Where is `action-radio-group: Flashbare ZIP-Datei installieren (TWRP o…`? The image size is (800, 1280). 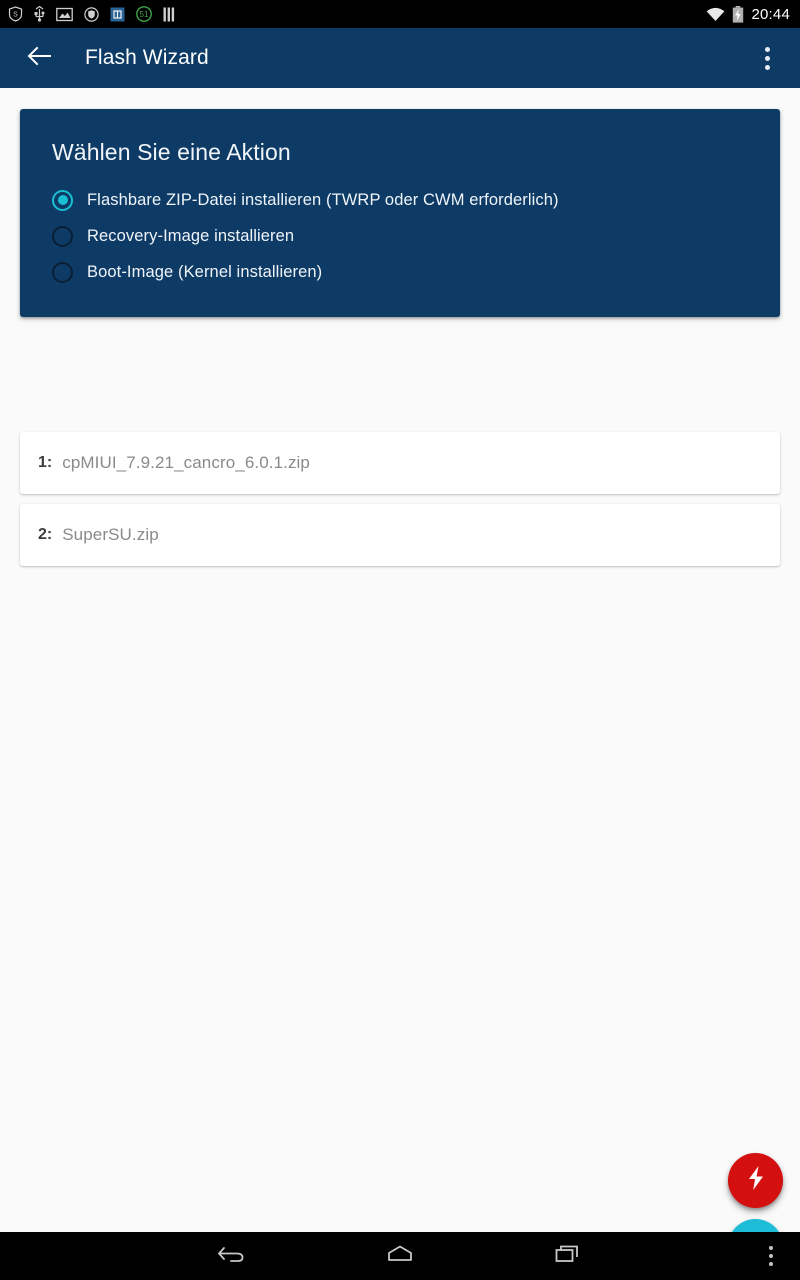
action-radio-group: Flashbare ZIP-Datei installieren (TWRP o… is located at coordinates (400, 236).